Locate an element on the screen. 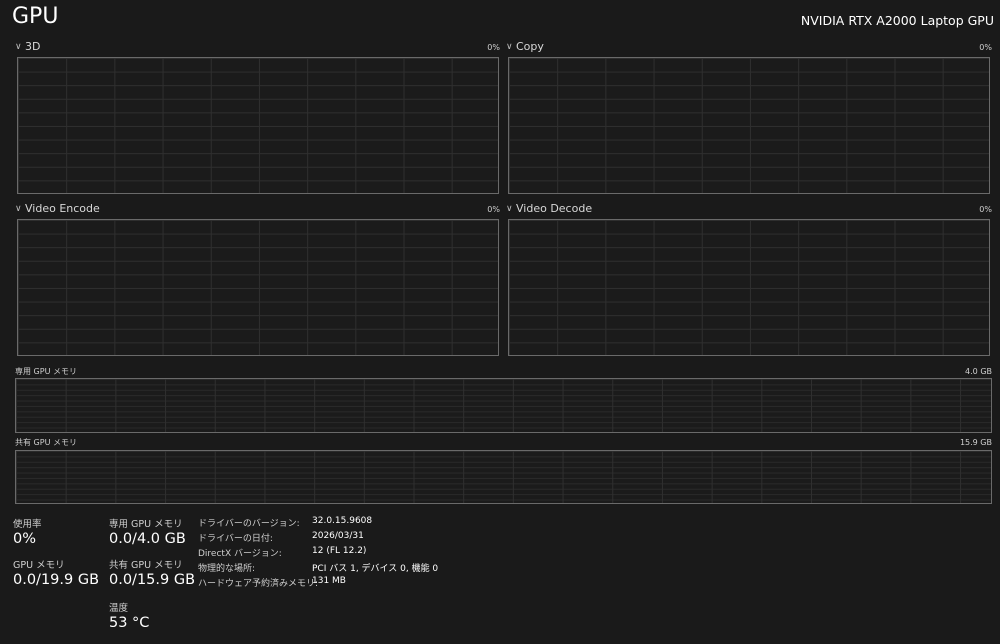 The image size is (1000, 644). driver-date-key: ドライバーの日付: is located at coordinates (235, 539).